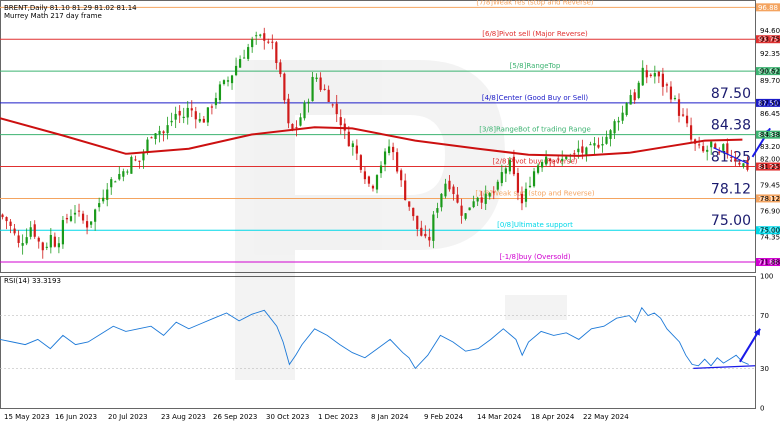 Image resolution: width=782 pixels, height=425 pixels. I want to click on murrey-big-value-7: 75.00, so click(731, 221).